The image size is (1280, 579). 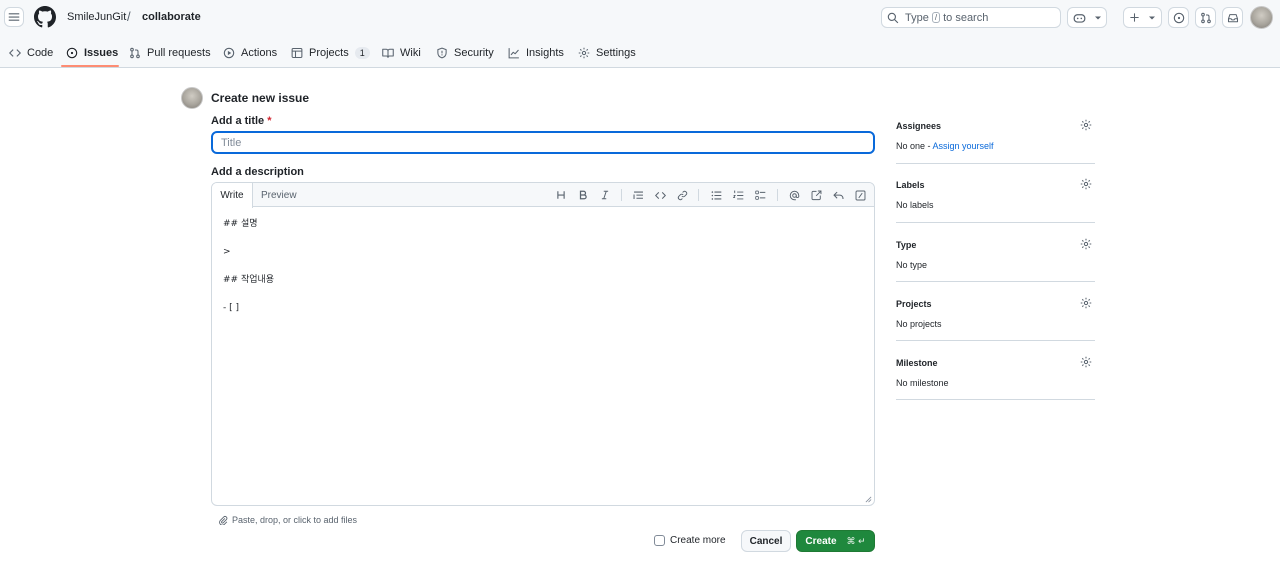 What do you see at coordinates (995, 378) in the screenshot?
I see `sidebar-milestone: Milestone No milestone` at bounding box center [995, 378].